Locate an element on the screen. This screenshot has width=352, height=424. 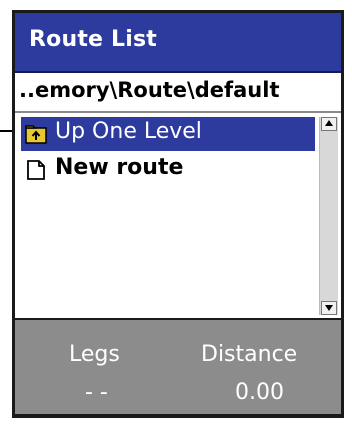
list-item-up-one-level: Up One Level is located at coordinates (168, 134).